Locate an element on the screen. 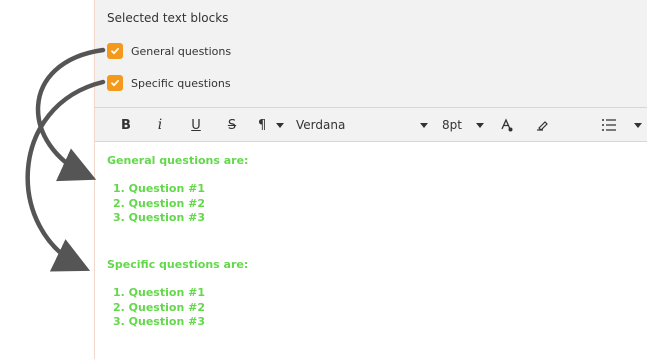 The image size is (647, 359). checkbox-row-specific: Specific questions is located at coordinates (169, 83).